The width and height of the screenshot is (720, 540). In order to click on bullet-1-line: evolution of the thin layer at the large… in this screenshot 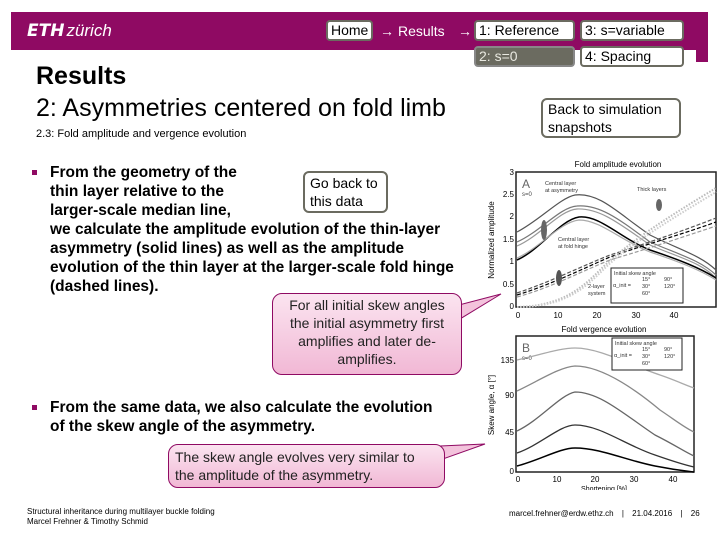, I will do `click(252, 267)`.